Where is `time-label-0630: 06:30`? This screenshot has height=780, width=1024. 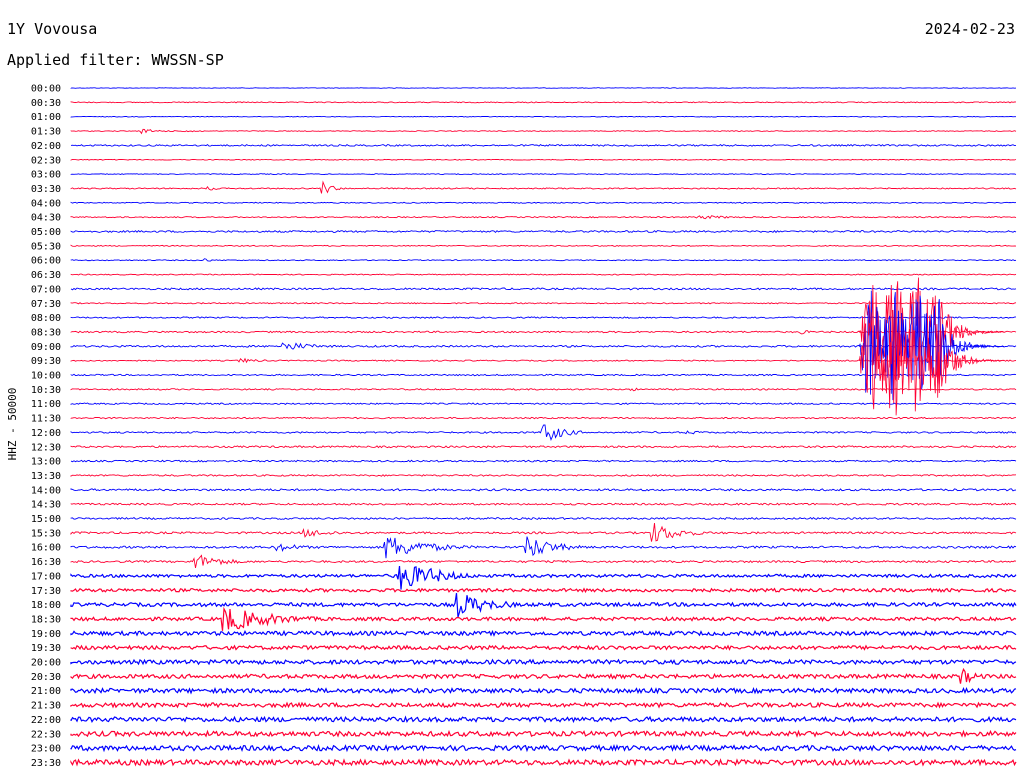
time-label-0630: 06:30 is located at coordinates (46, 275).